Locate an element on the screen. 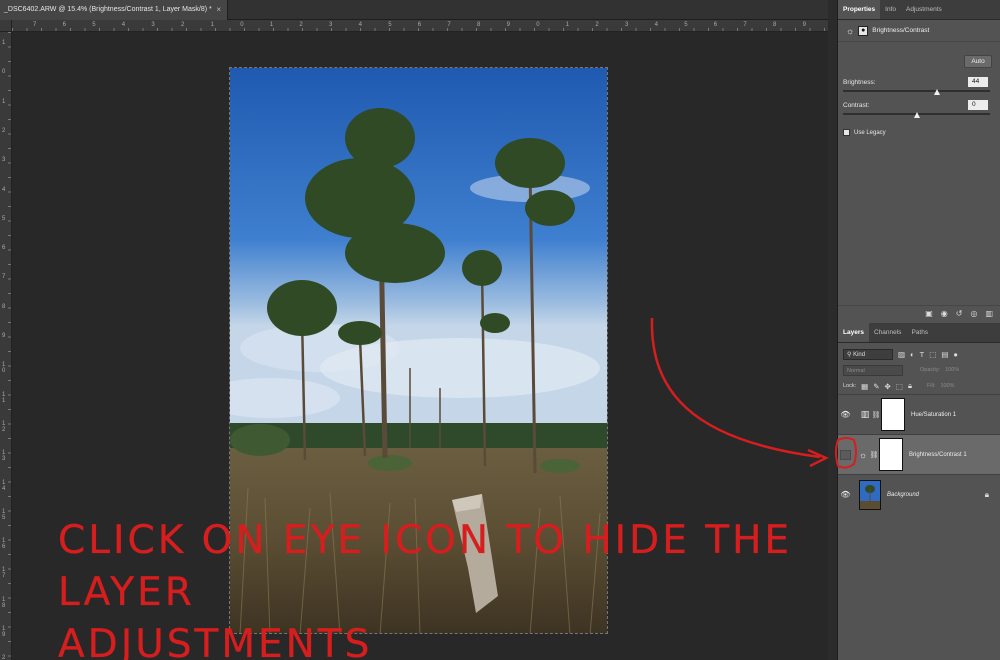  lock-icon: 🔒︎ is located at coordinates (986, 494).